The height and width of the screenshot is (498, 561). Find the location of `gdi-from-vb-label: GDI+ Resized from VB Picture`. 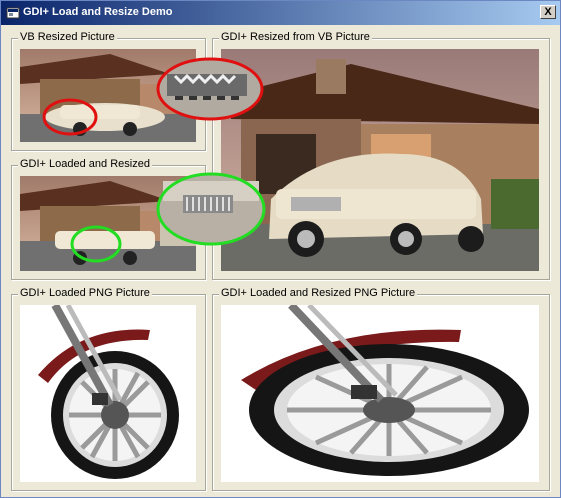

gdi-from-vb-label: GDI+ Resized from VB Picture is located at coordinates (295, 37).